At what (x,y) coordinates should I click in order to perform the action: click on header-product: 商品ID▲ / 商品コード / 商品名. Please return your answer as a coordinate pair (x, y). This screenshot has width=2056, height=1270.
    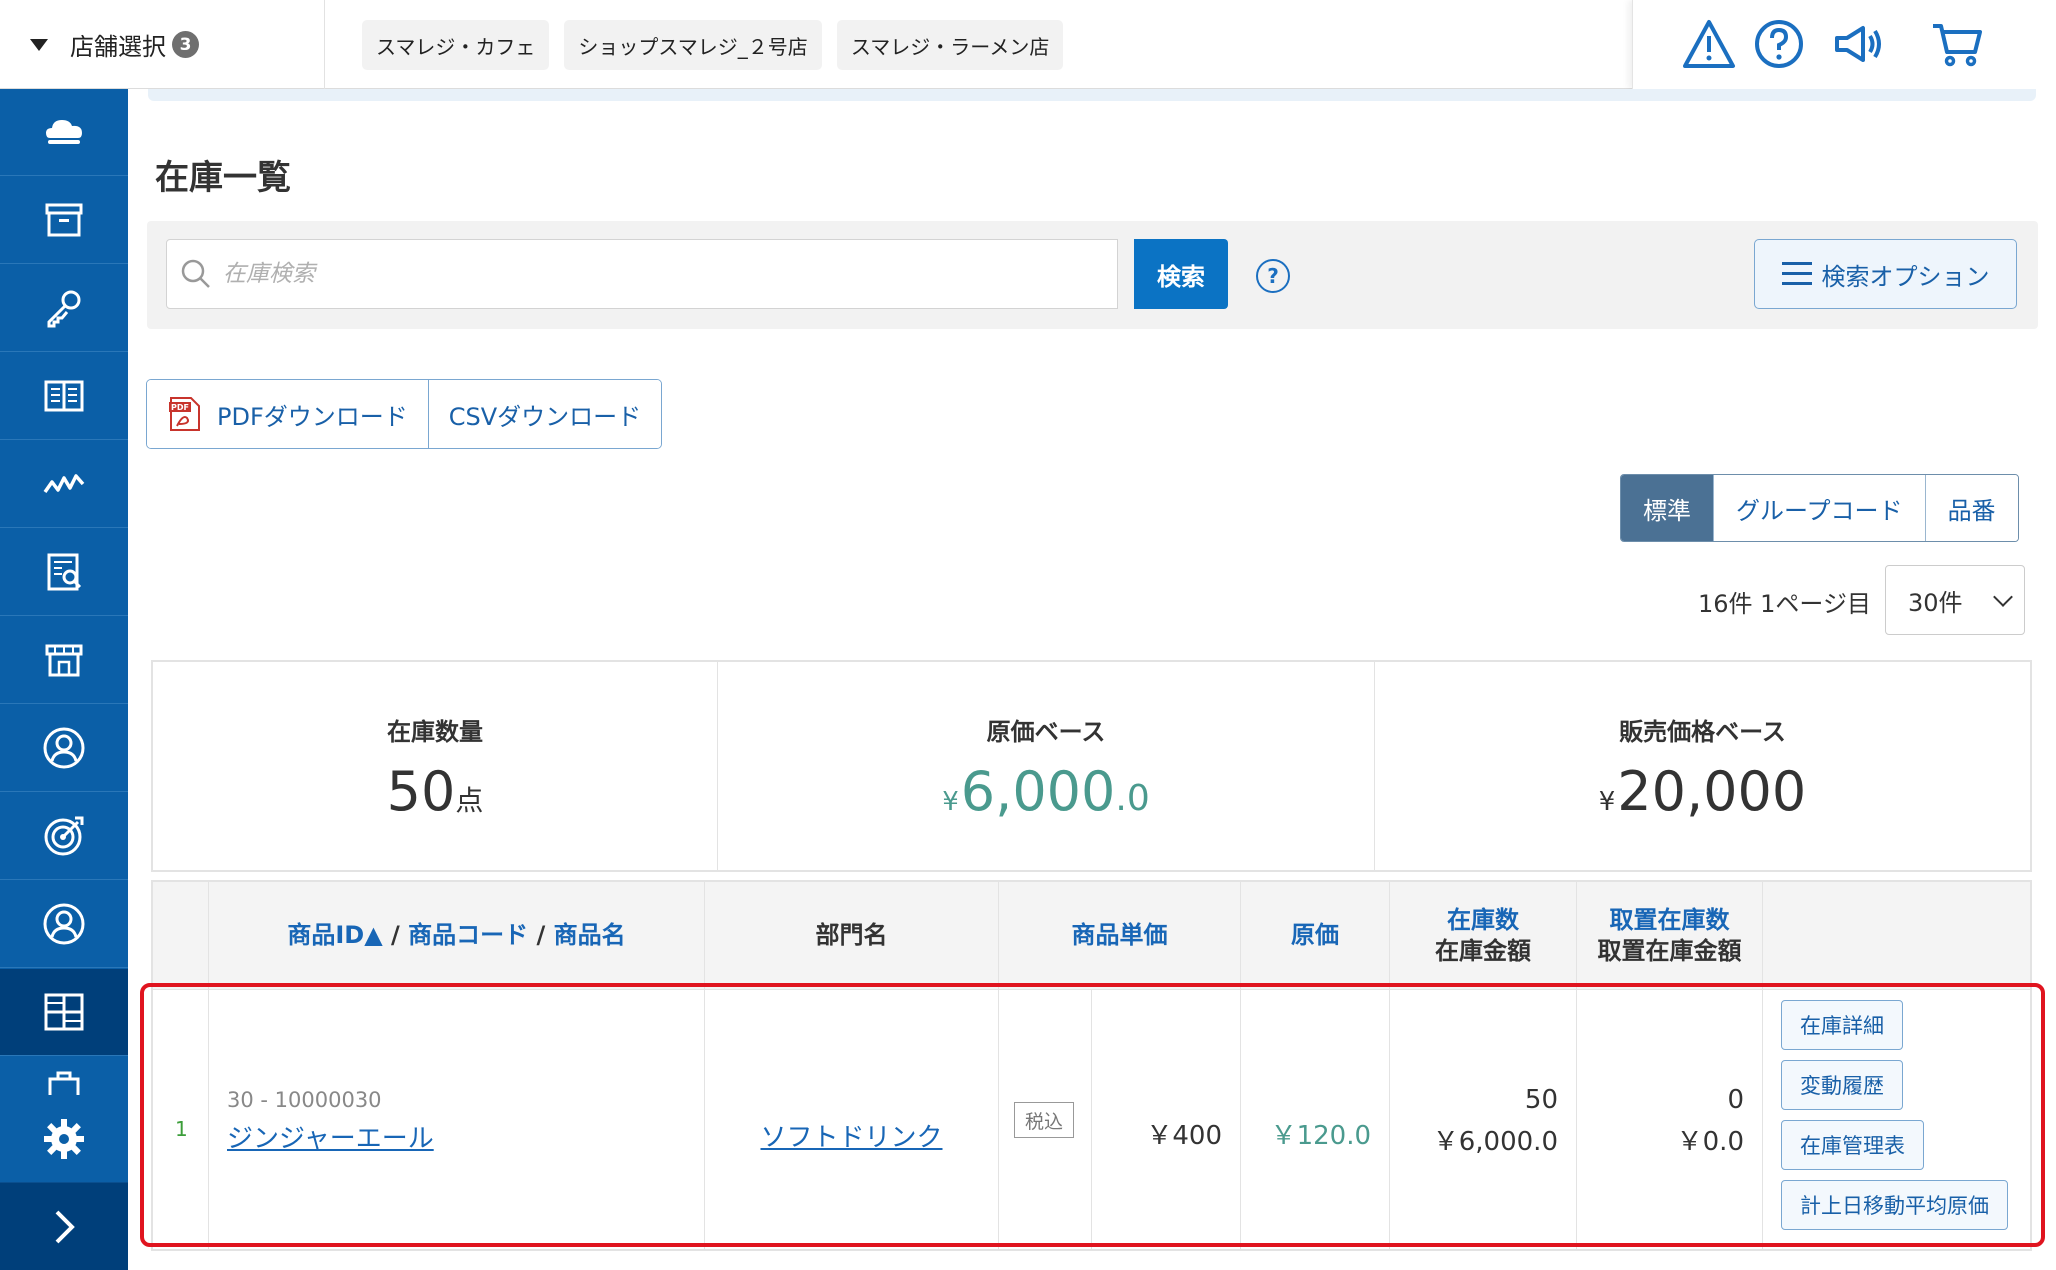
    Looking at the image, I should click on (457, 935).